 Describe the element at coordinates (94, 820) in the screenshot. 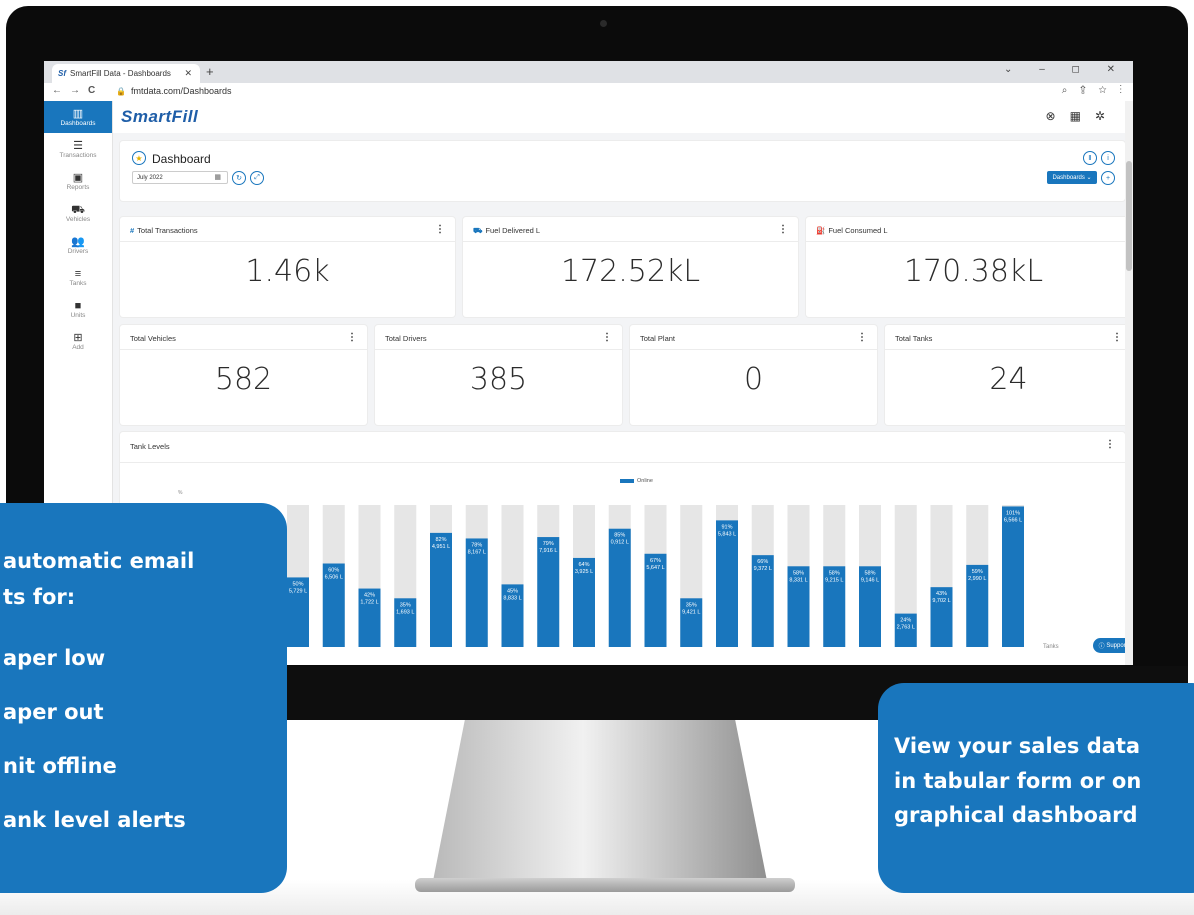

I see `callout-line: ank level alerts` at that location.